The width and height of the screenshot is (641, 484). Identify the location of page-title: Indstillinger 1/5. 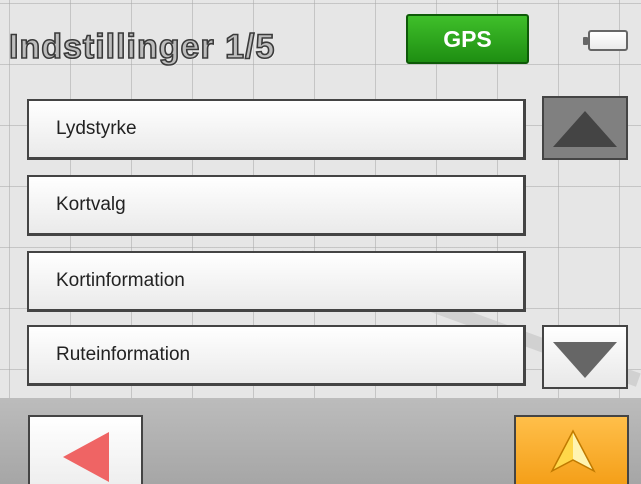
(142, 47).